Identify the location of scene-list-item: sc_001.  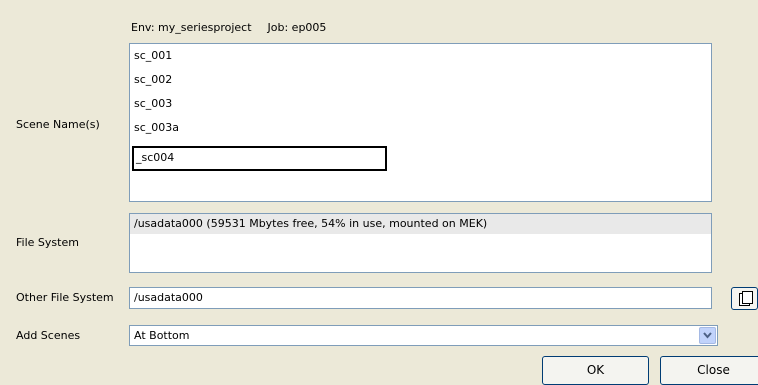
(153, 55).